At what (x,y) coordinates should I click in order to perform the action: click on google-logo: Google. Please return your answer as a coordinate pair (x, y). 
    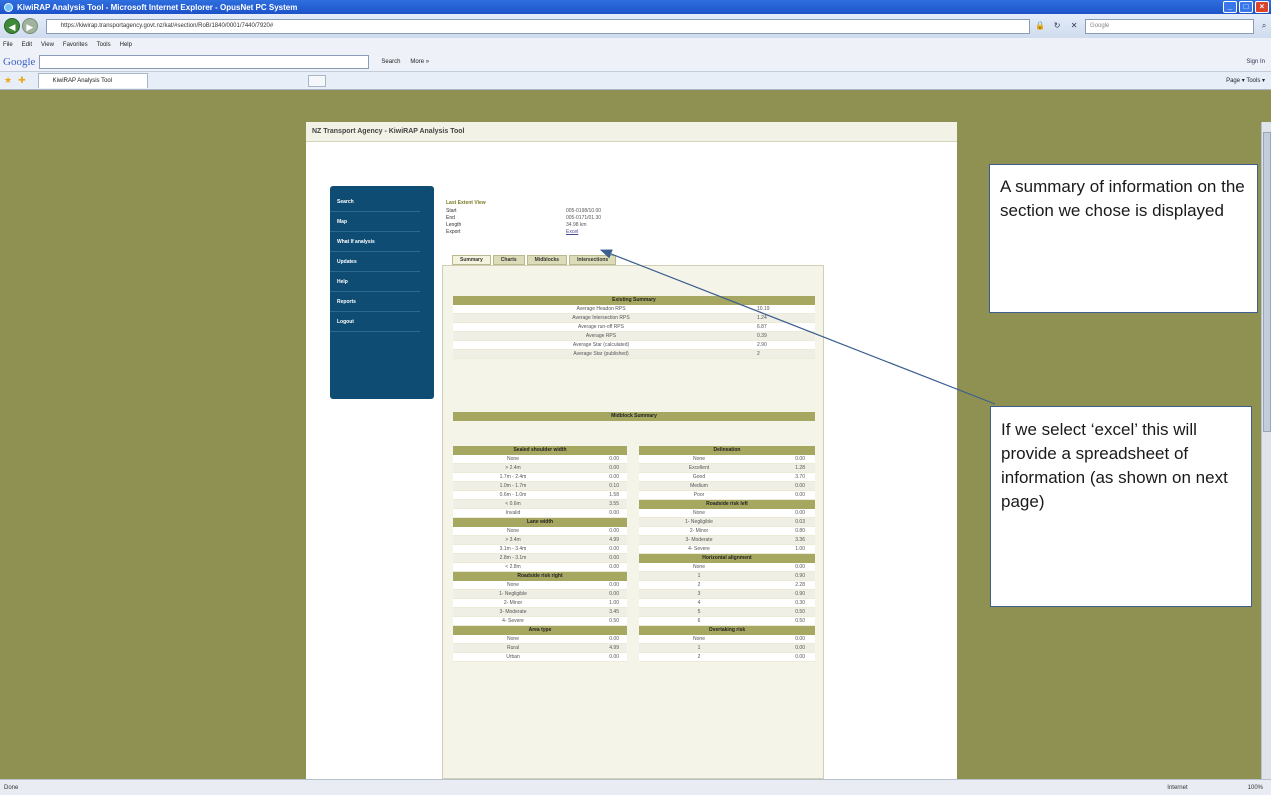
    Looking at the image, I should click on (19, 61).